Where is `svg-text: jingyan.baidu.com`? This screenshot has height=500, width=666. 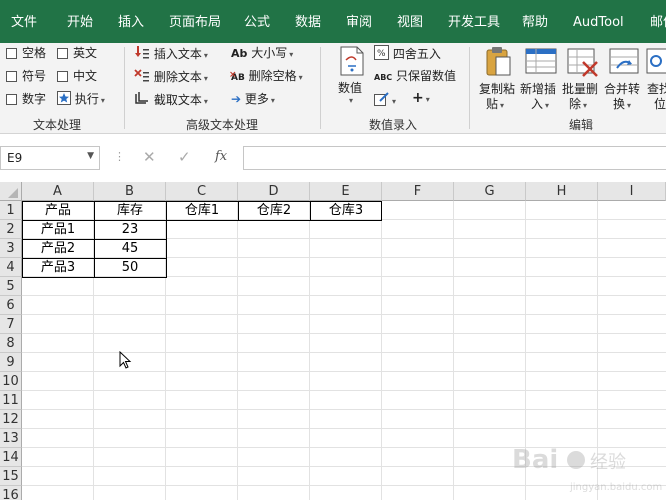
svg-text: jingyan.baidu.com is located at coordinates (615, 487).